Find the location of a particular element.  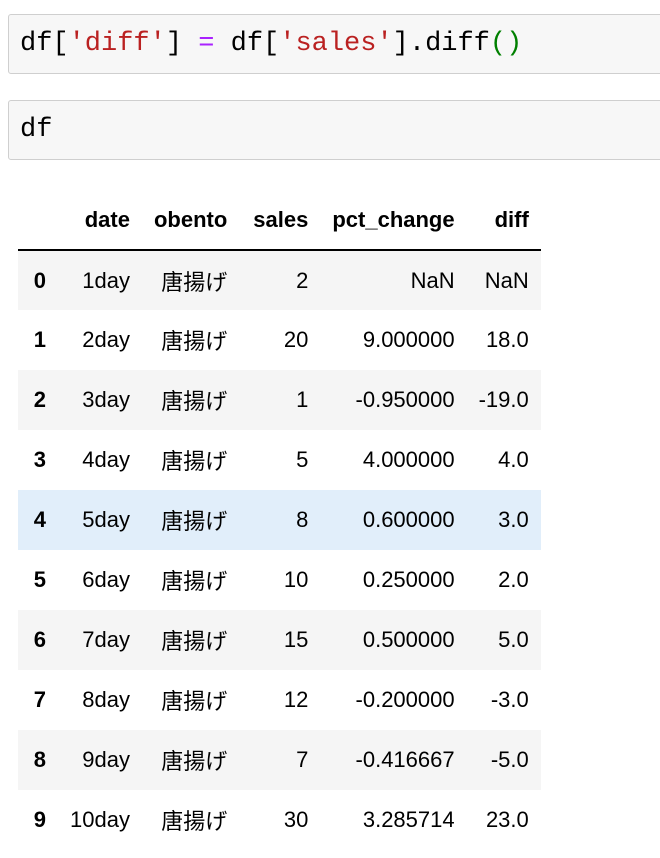

header-date: date is located at coordinates (100, 220).